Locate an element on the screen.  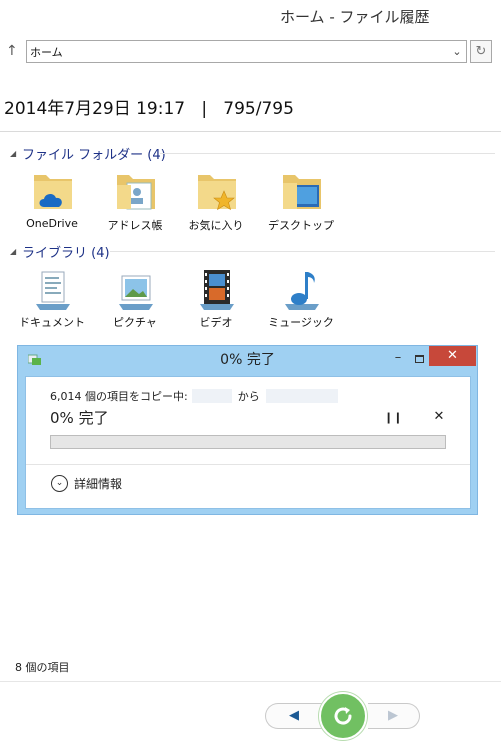
pause-icon: ❙❙ is located at coordinates (393, 417).